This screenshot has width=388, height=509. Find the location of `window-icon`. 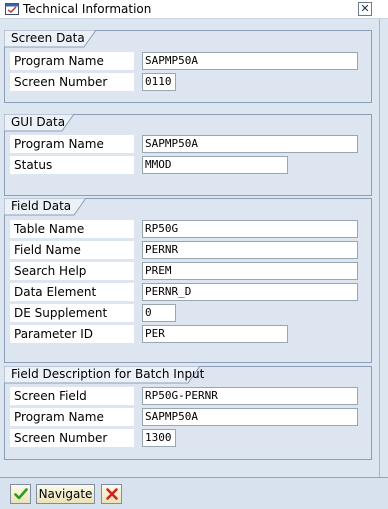

window-icon is located at coordinates (12, 9).